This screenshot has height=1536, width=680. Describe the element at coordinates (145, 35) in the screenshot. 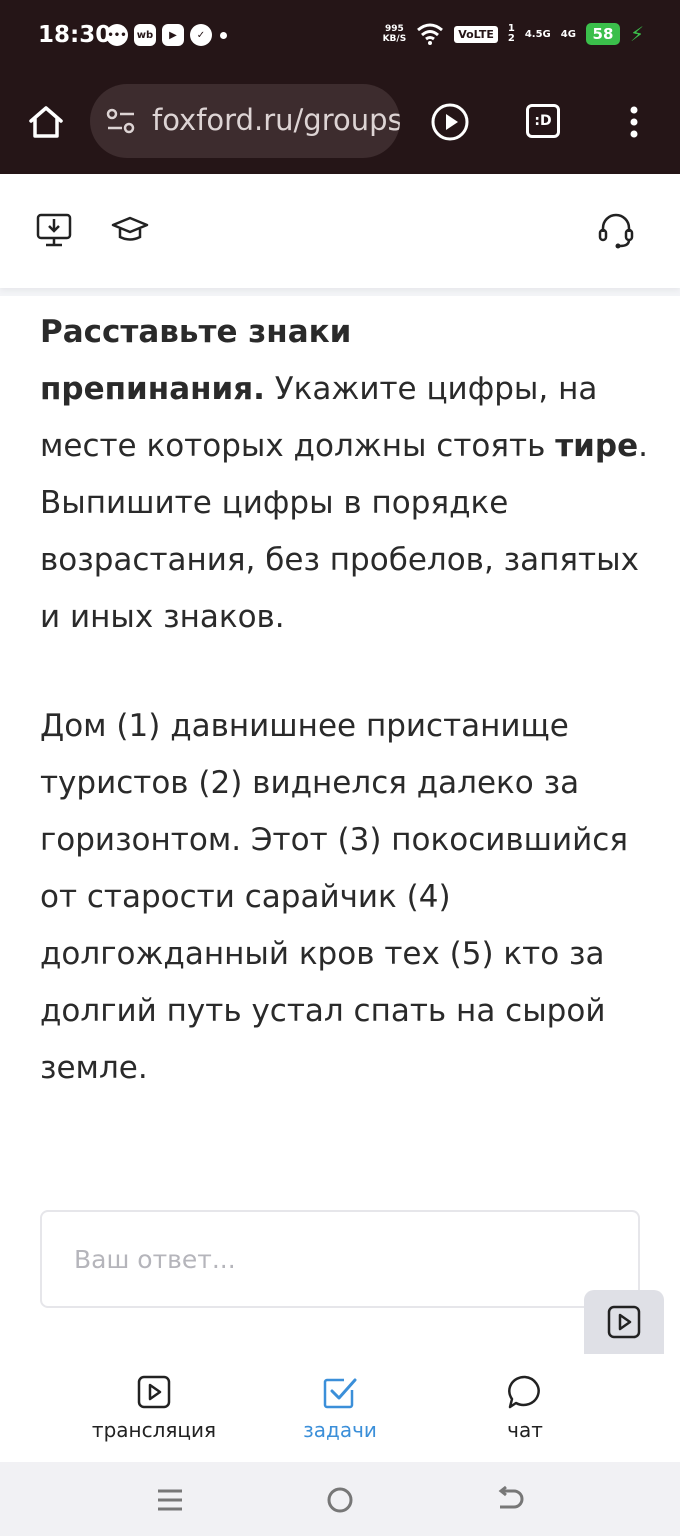

I see `wb-app-icon: wb` at that location.